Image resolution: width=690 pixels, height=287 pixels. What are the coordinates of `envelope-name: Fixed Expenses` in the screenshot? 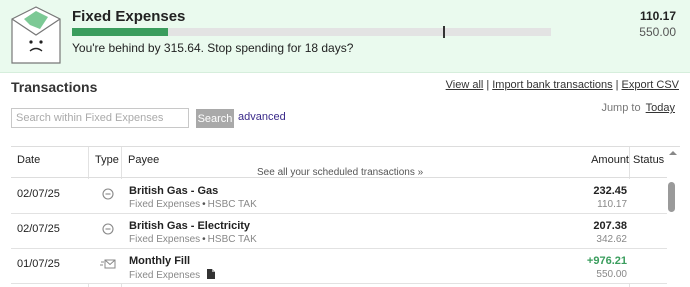 It's located at (129, 16).